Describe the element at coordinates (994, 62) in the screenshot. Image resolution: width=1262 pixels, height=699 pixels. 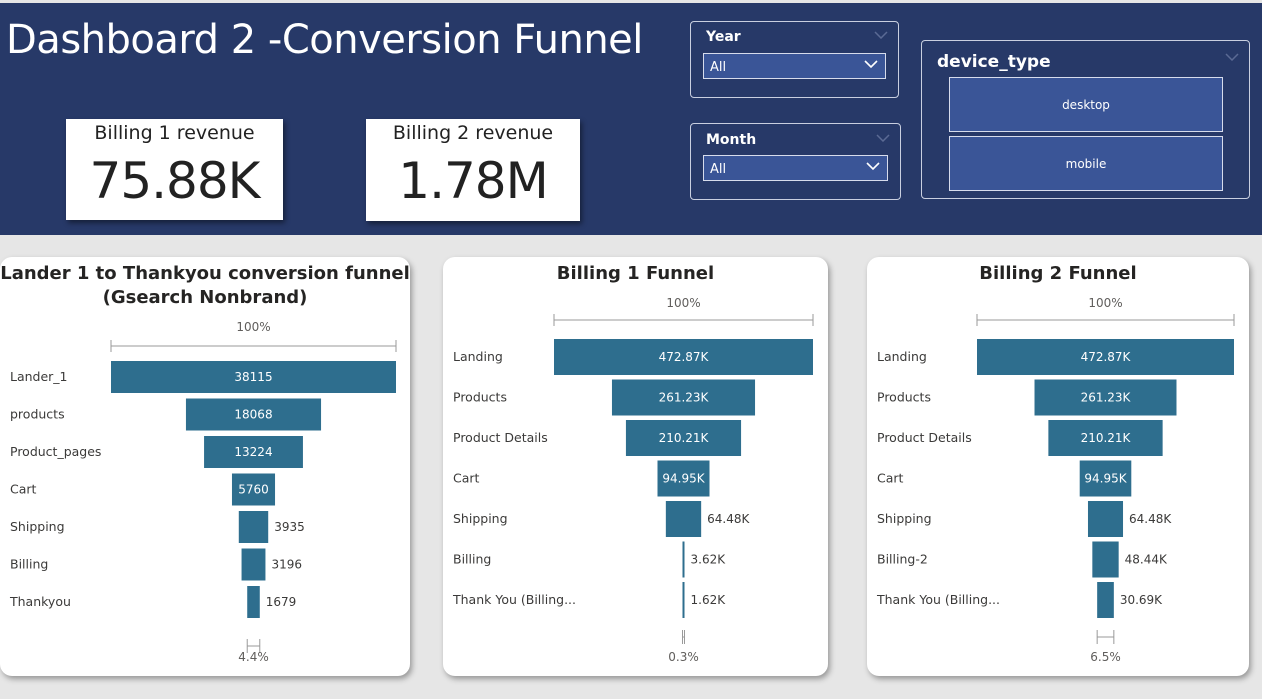
I see `slicer-title: device_type` at that location.